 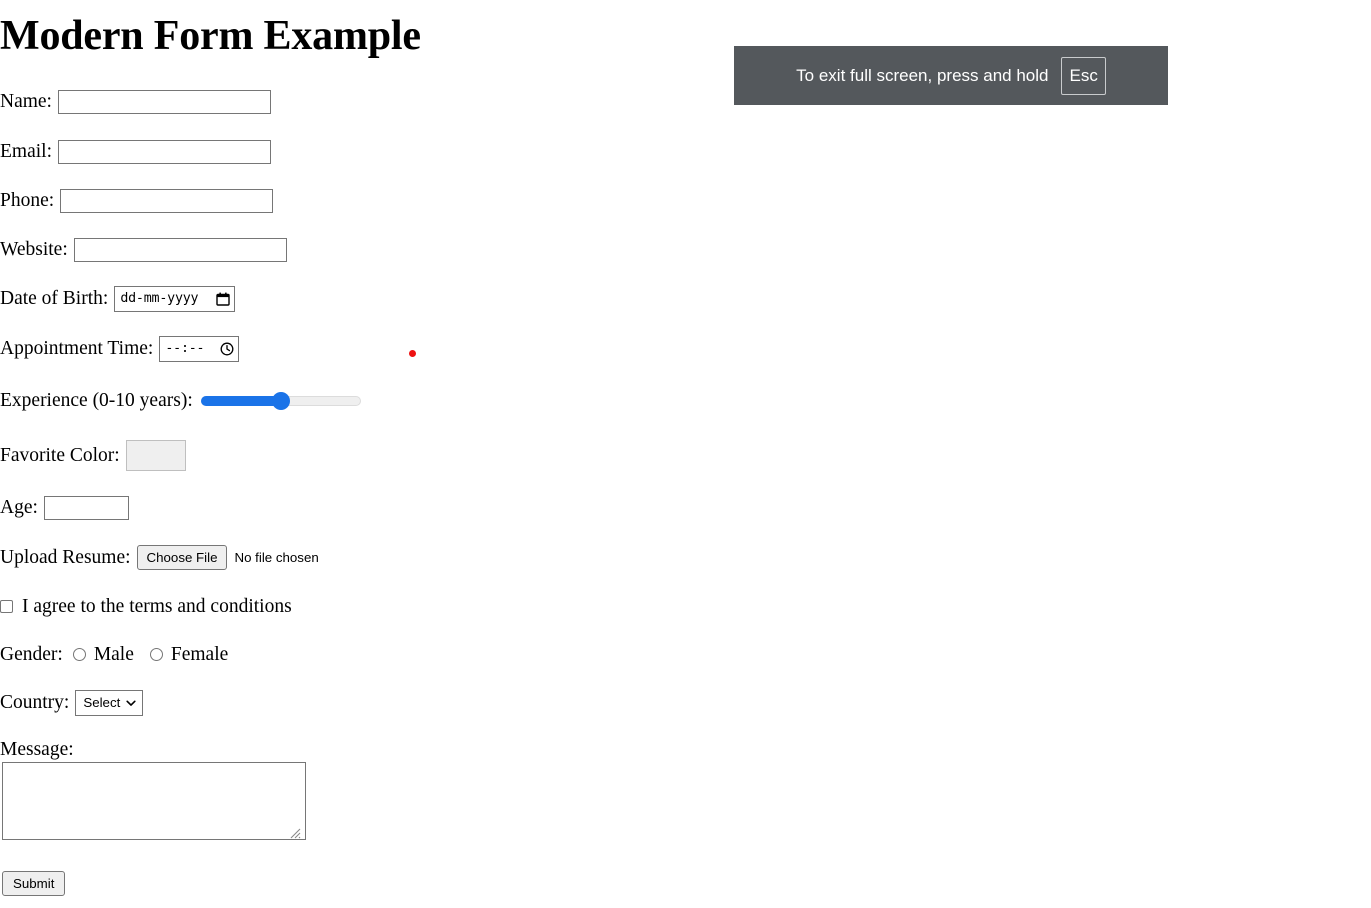 I want to click on date-of-birth-input: dd-mm-yyyy, so click(x=175, y=299).